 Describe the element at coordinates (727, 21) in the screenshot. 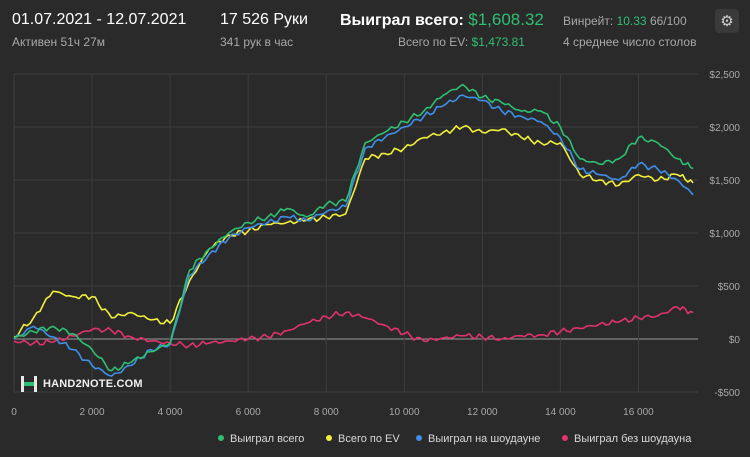

I see `gear-icon: ⚙` at that location.